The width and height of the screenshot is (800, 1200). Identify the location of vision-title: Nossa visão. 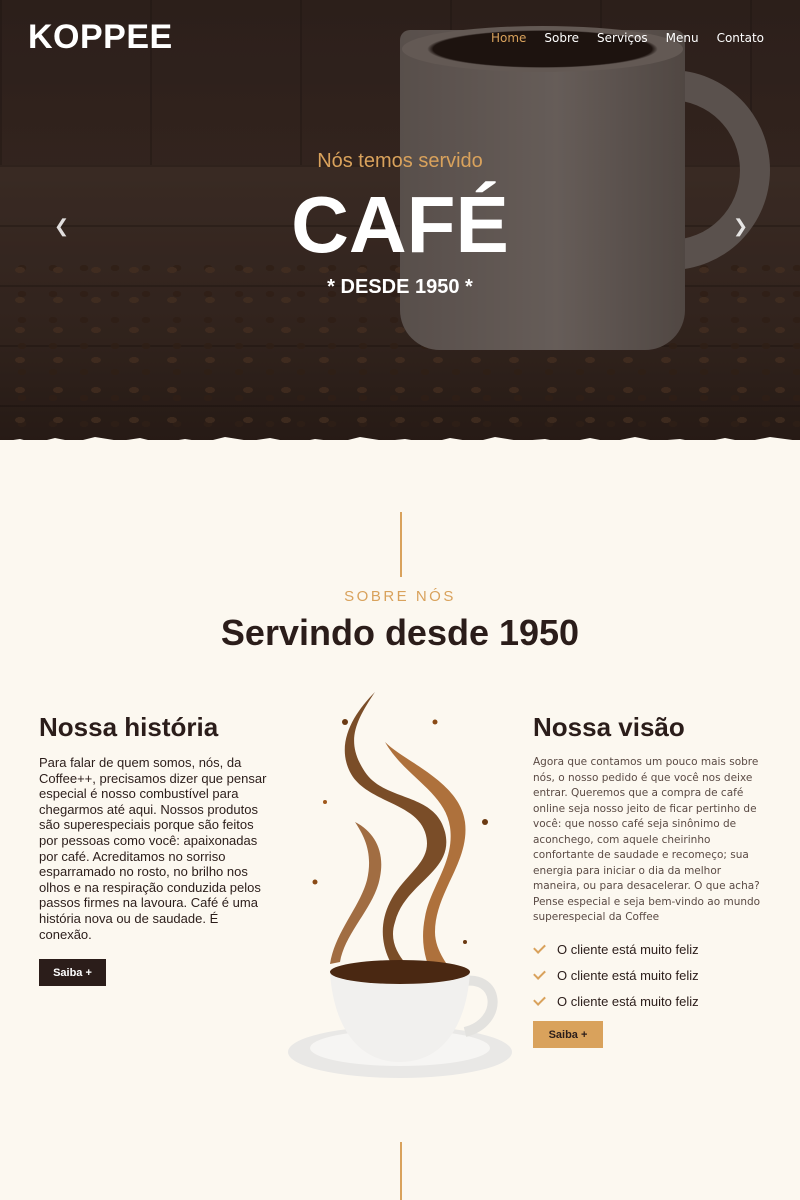
(609, 727).